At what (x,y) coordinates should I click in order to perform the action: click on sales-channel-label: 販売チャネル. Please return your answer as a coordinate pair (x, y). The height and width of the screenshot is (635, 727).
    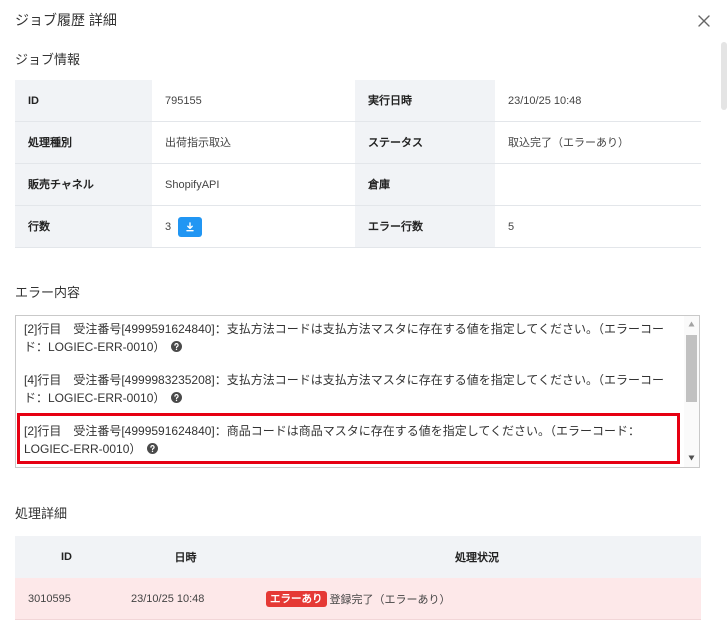
    Looking at the image, I should click on (83, 184).